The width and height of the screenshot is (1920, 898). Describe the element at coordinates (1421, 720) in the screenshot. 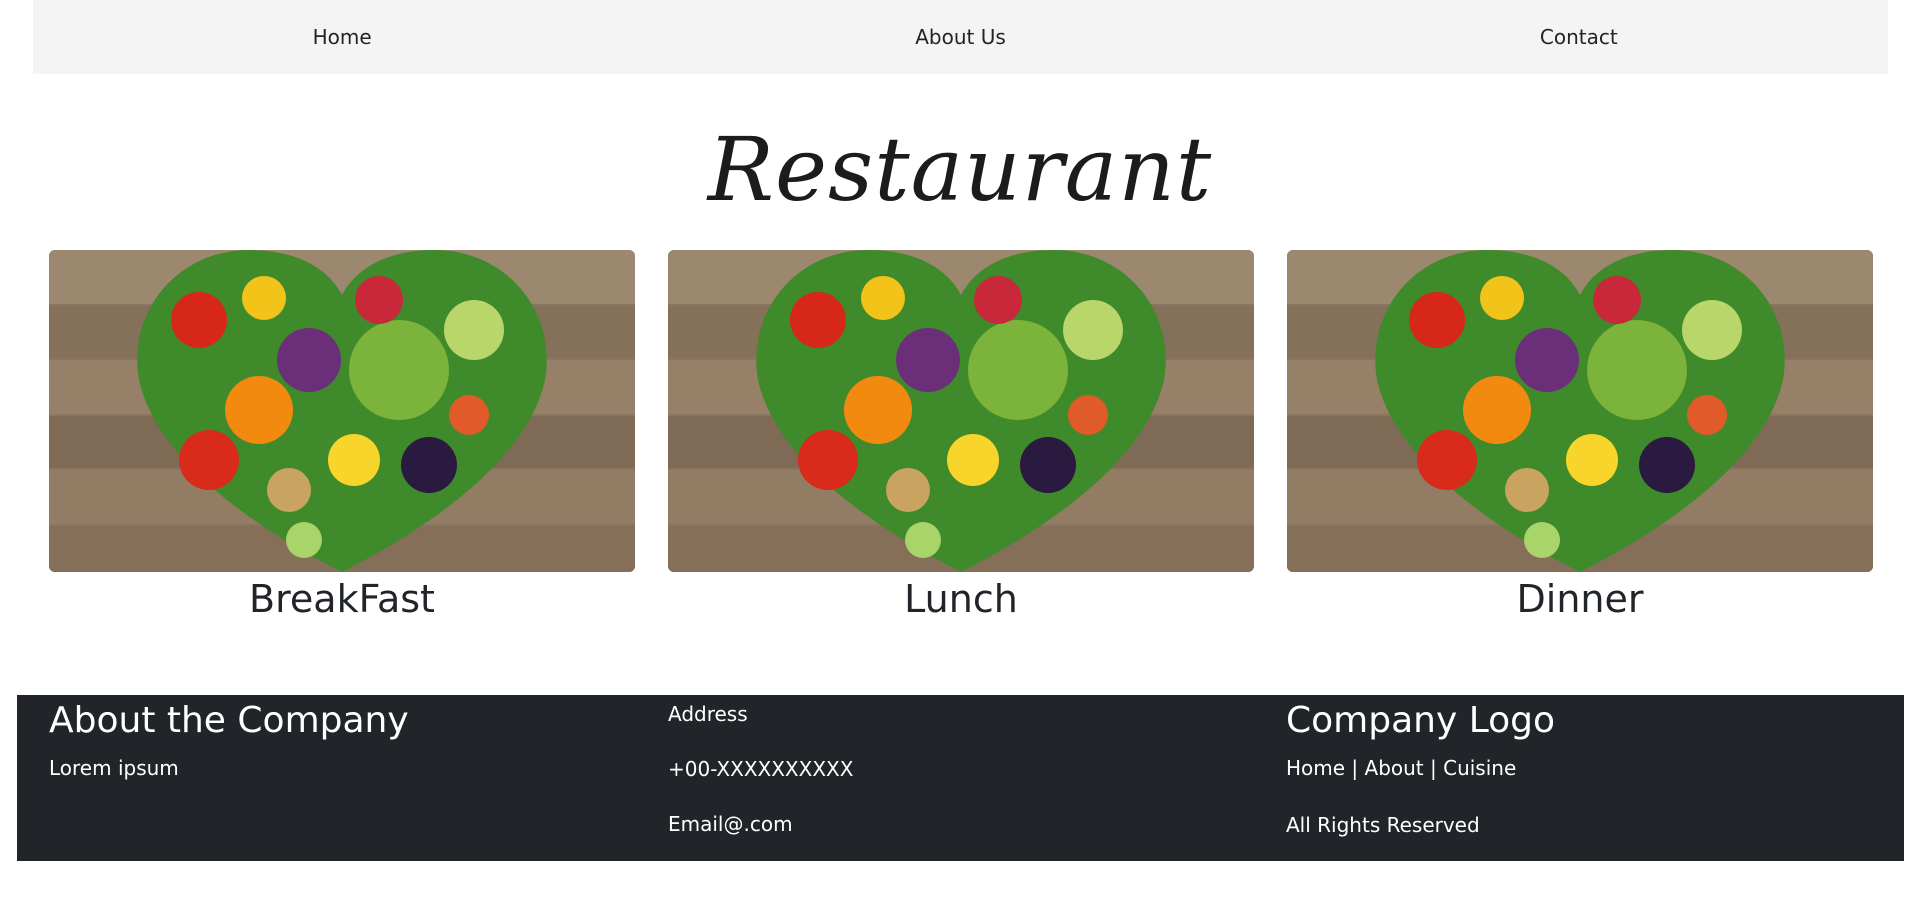

I see `footer-company-logo-heading: Company Logo` at that location.